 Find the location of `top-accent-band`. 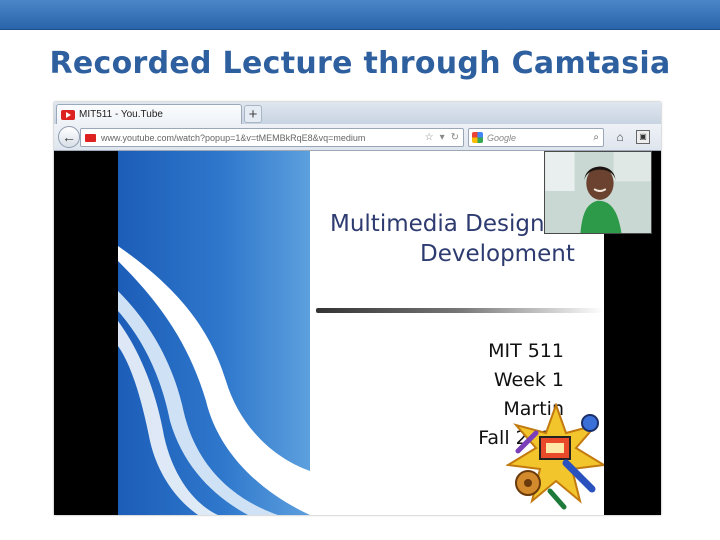

top-accent-band is located at coordinates (360, 15).